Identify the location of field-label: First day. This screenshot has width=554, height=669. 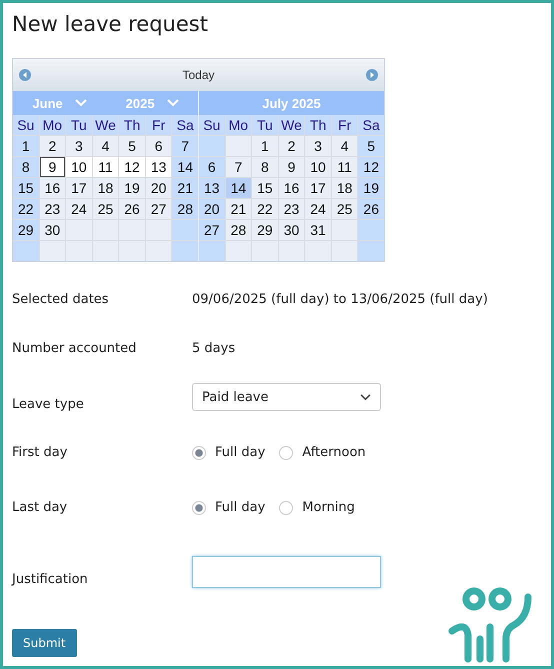
(40, 452).